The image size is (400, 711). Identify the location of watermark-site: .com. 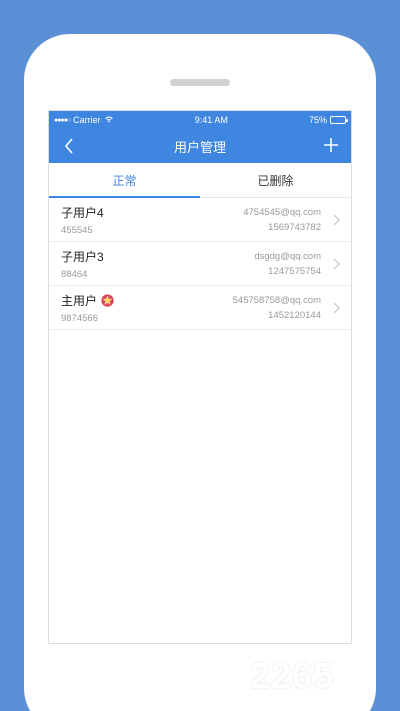
(348, 697).